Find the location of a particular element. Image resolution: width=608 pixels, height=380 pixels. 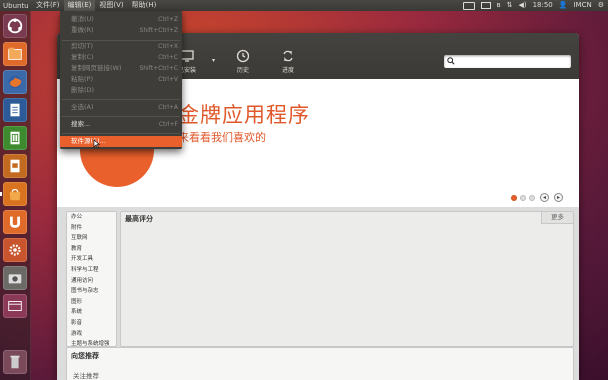

carousel-next-icon: ▸ is located at coordinates (558, 197).